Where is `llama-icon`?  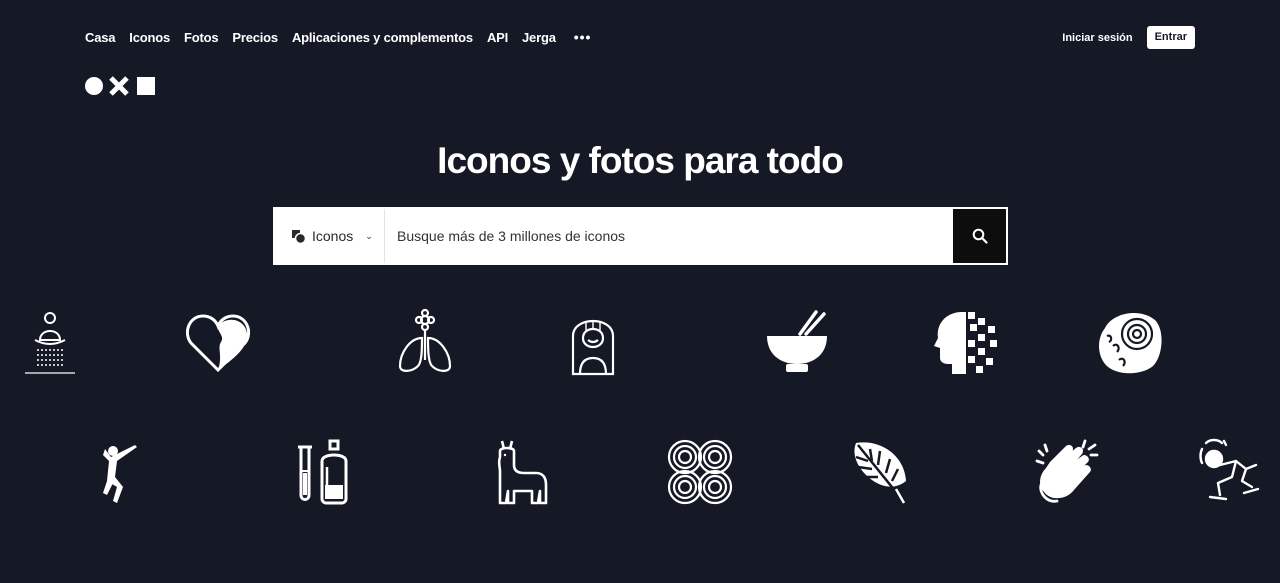 llama-icon is located at coordinates (525, 472).